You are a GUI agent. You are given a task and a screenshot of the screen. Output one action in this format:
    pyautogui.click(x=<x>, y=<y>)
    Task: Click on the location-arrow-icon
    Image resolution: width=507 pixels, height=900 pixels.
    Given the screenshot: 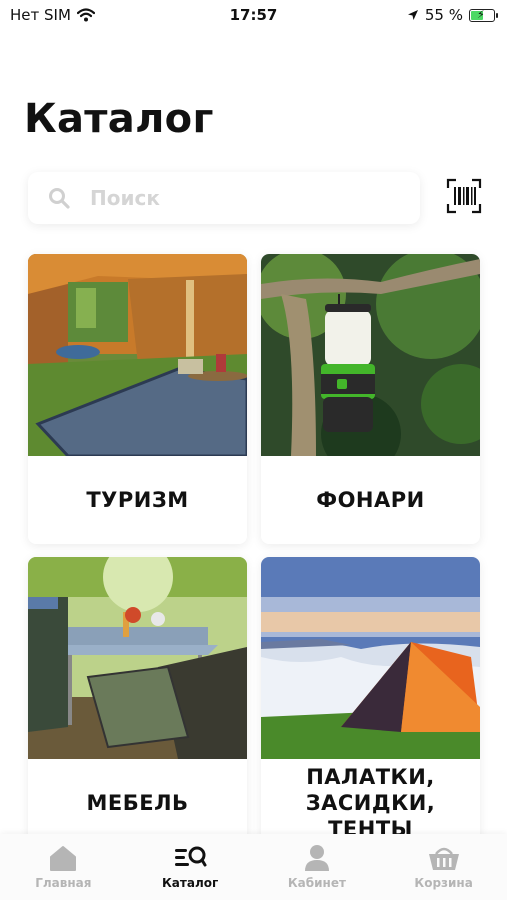 What is the action you would take?
    pyautogui.click(x=412, y=15)
    